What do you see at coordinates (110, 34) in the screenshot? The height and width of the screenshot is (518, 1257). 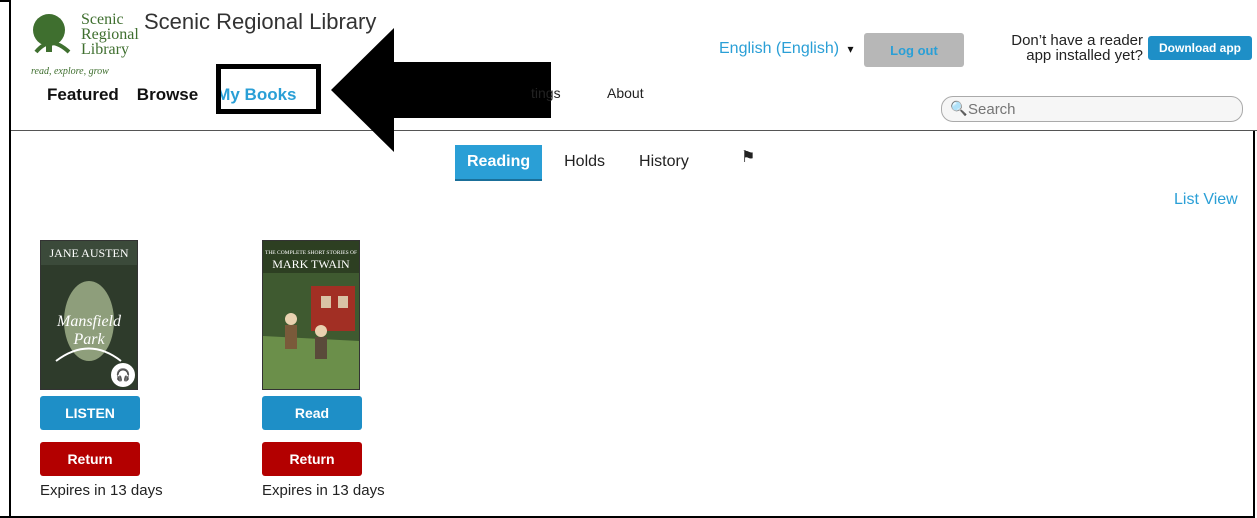 I see `logo-text: Scenic Regional Library` at bounding box center [110, 34].